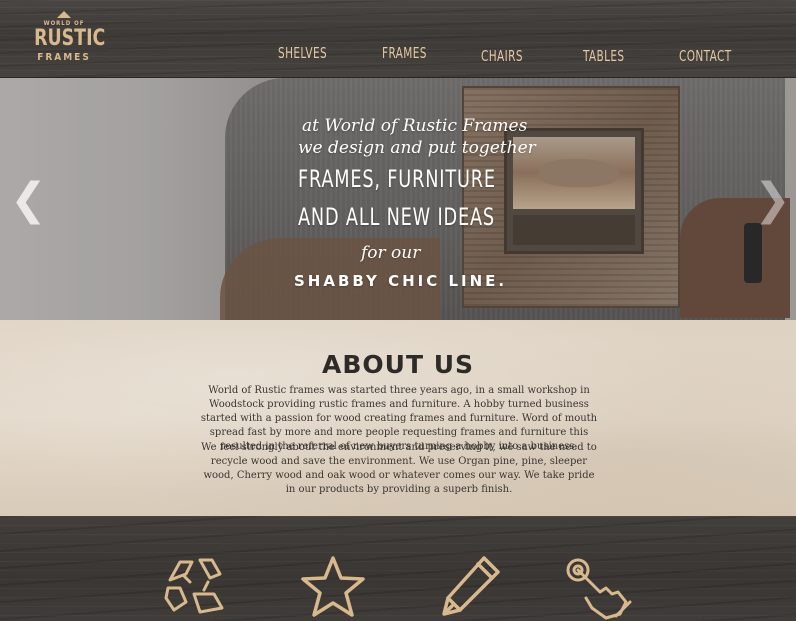 This screenshot has width=796, height=621. I want to click on nav-shelves: SHELVES, so click(302, 54).